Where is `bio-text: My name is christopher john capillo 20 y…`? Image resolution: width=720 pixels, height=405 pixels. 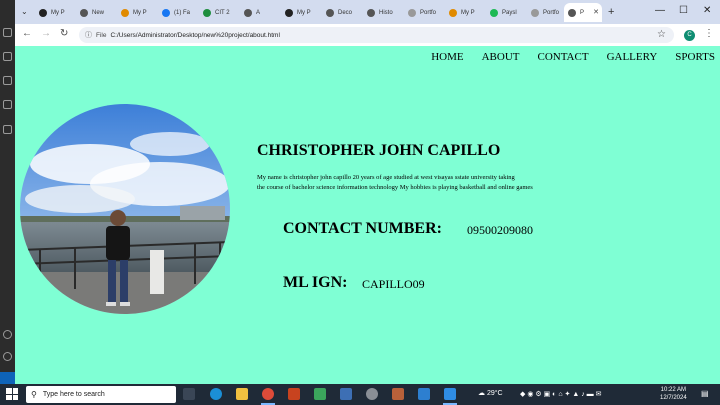 bio-text: My name is christopher john capillo 20 y… is located at coordinates (447, 183).